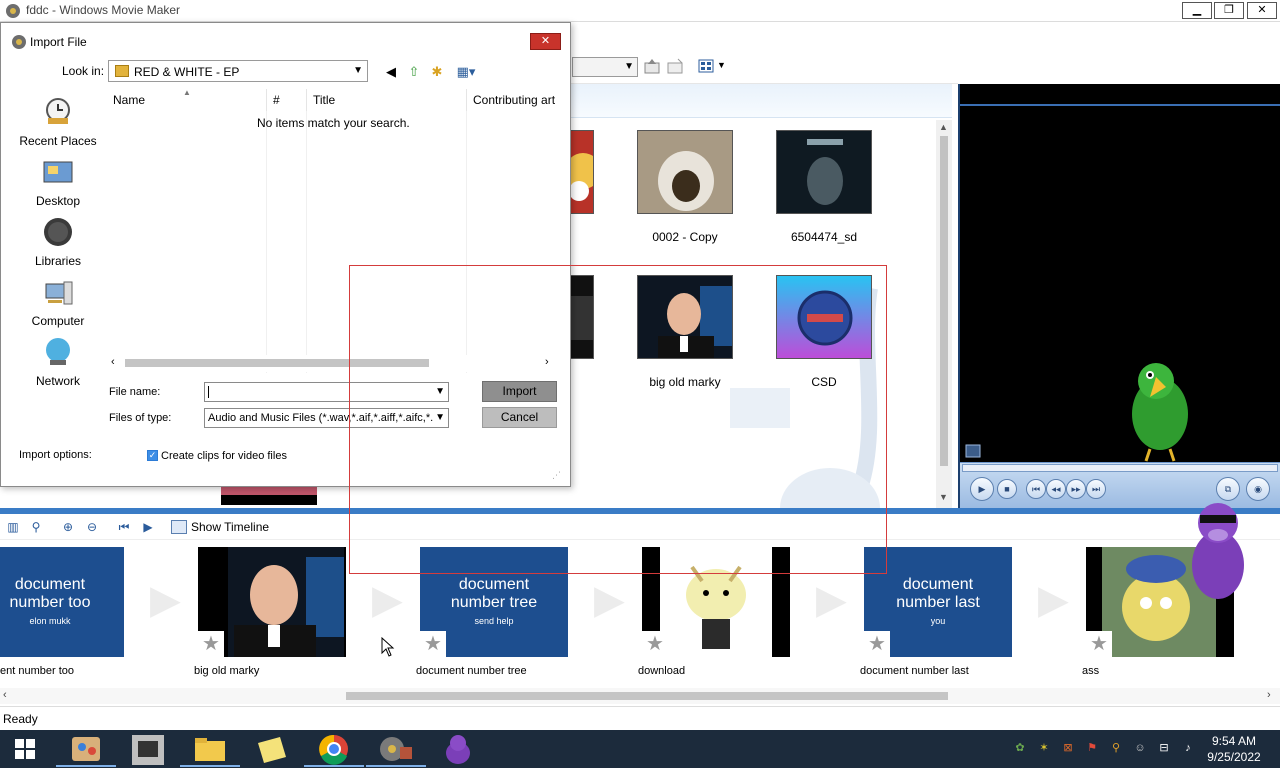 This screenshot has height=768, width=1280. Describe the element at coordinates (605, 67) in the screenshot. I see `collections-dropdown: ▼` at that location.